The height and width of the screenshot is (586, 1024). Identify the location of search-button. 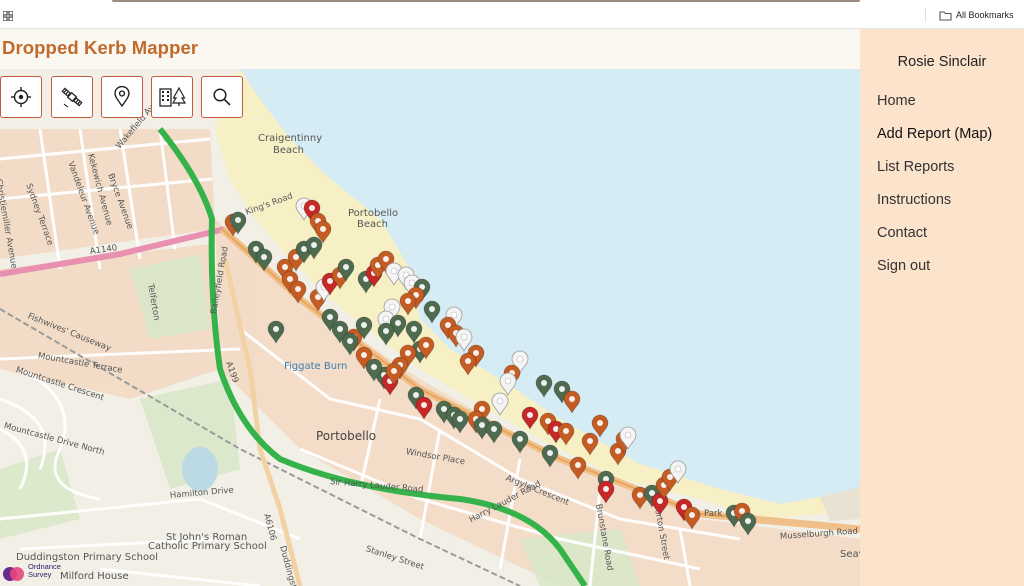
(222, 97).